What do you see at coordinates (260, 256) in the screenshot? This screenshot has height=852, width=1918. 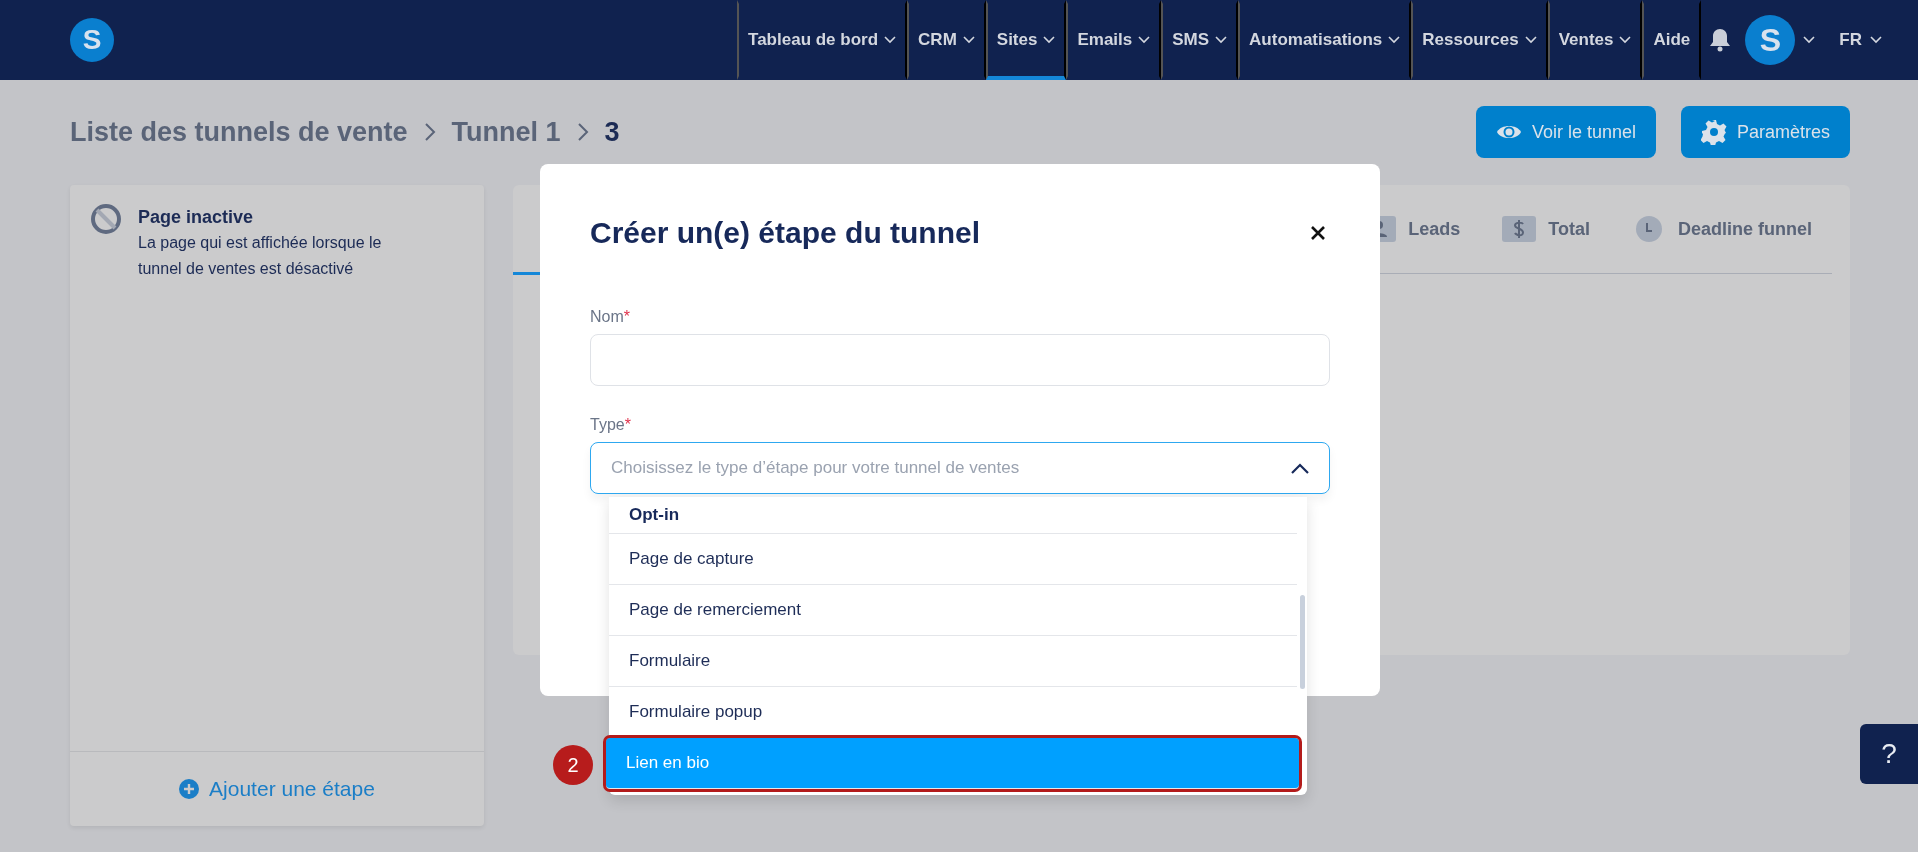 I see `page-description: La page qui est affichée lorsque le tunnel de ventes est désactivé` at bounding box center [260, 256].